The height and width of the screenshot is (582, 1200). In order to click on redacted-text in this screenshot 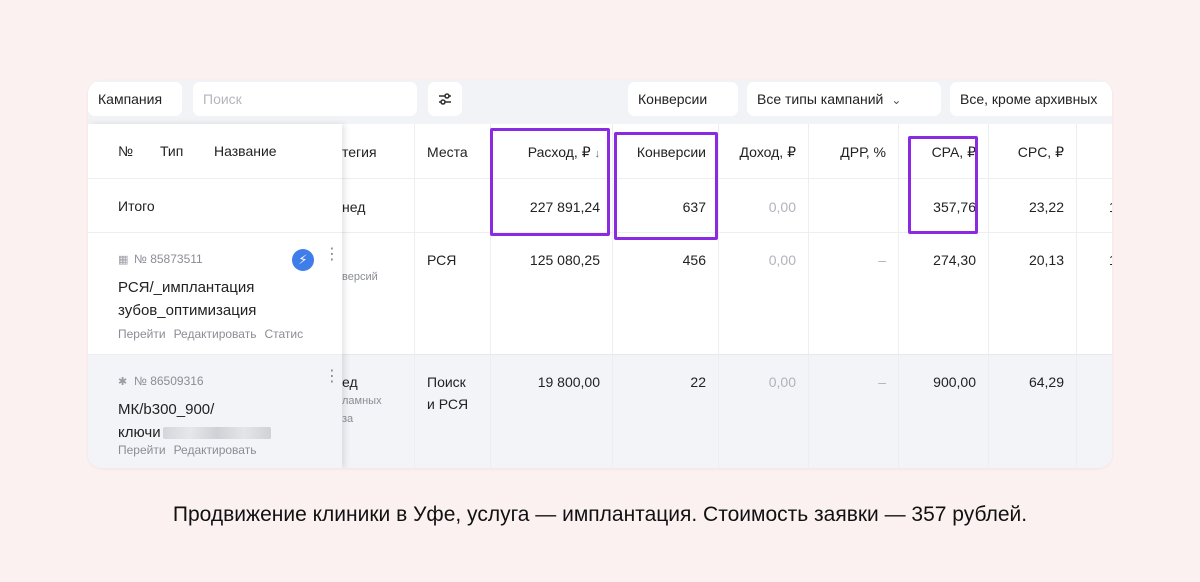, I will do `click(216, 433)`.